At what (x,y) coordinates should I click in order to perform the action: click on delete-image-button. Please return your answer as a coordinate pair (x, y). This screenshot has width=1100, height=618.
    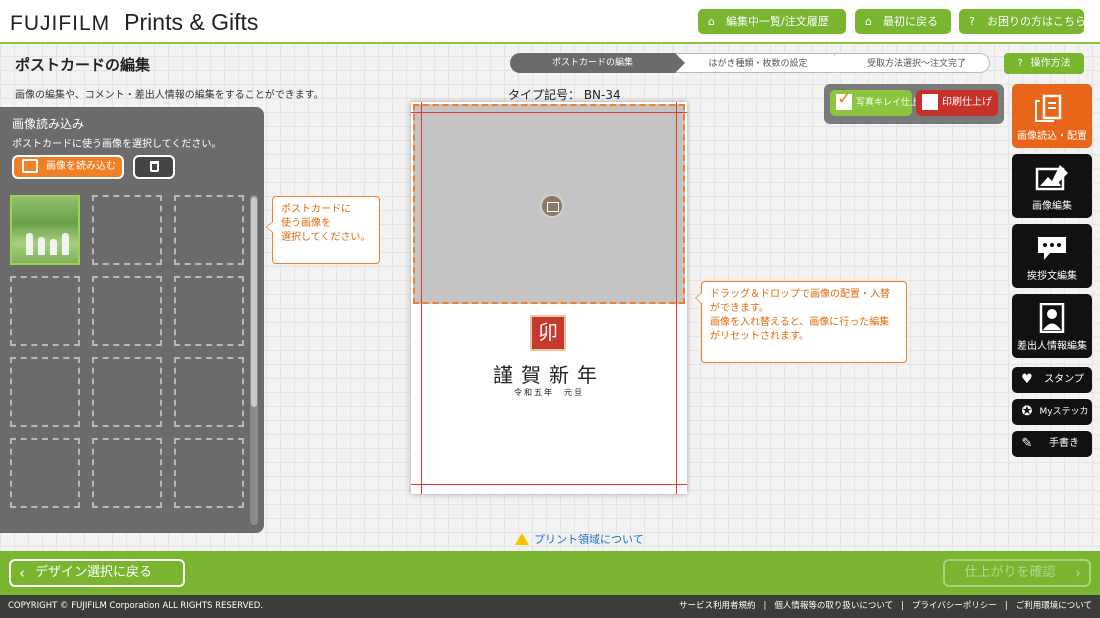
    Looking at the image, I should click on (154, 167).